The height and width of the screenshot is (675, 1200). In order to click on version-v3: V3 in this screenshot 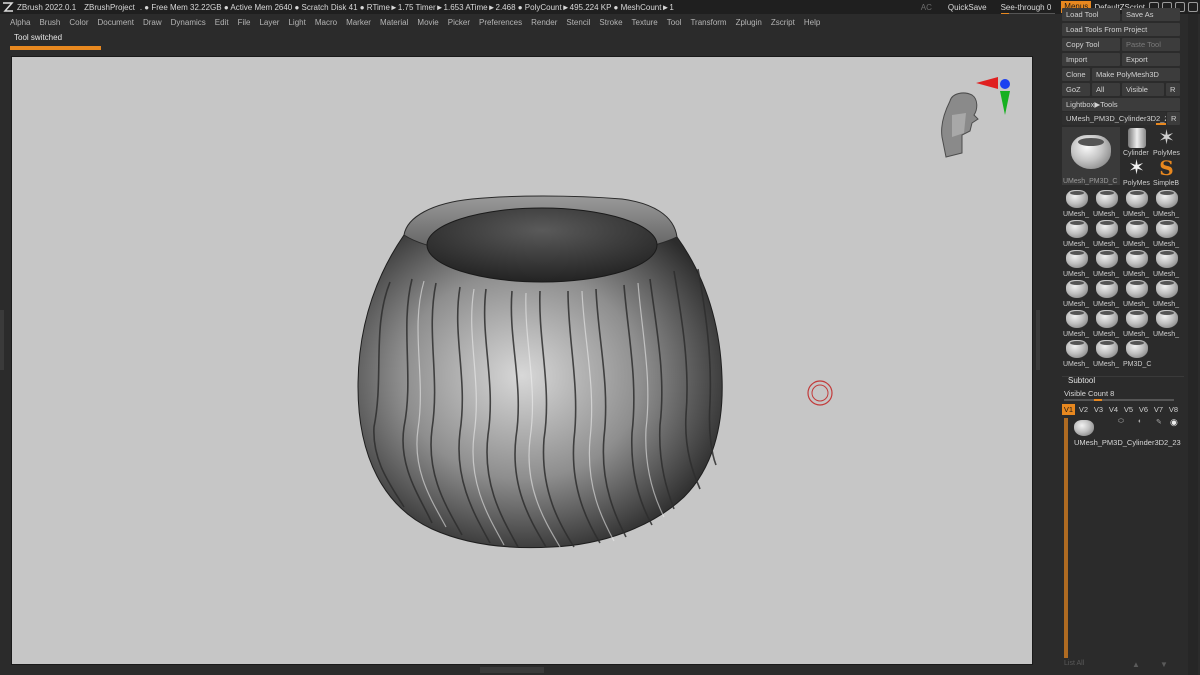, I will do `click(1098, 409)`.